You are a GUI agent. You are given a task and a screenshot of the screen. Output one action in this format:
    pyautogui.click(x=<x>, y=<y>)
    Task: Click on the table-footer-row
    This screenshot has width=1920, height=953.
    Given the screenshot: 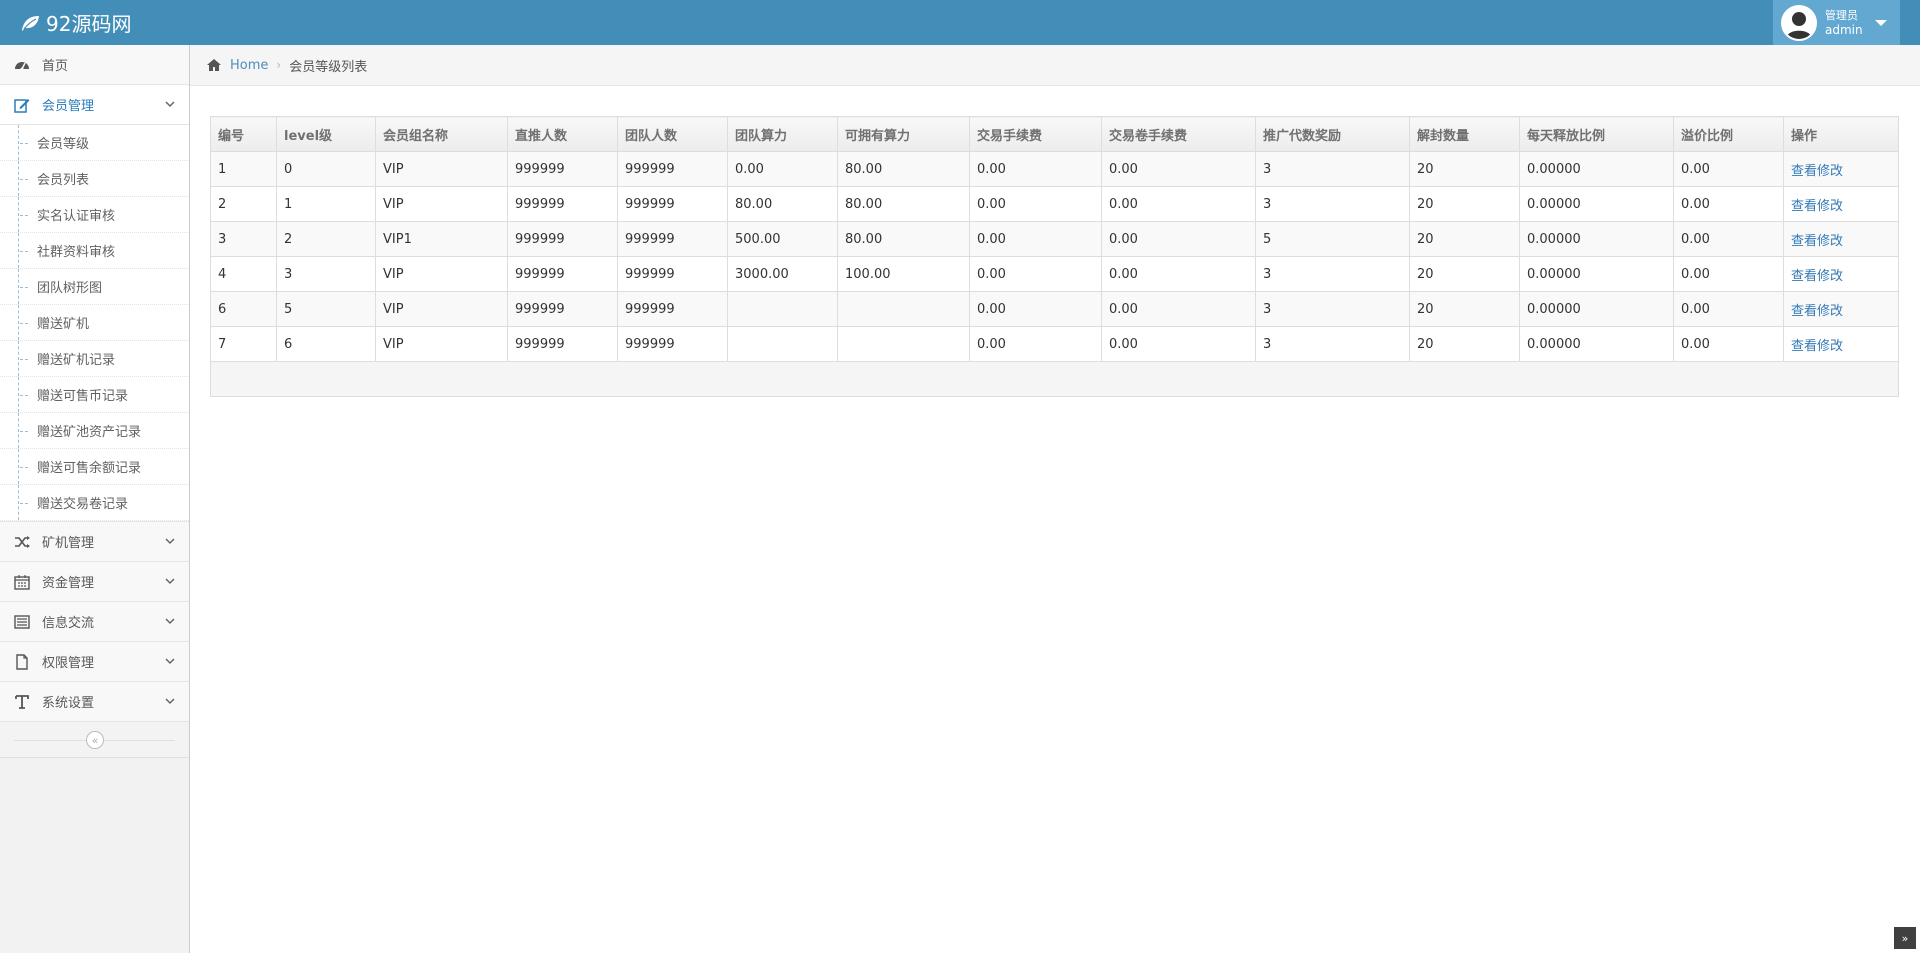 What is the action you would take?
    pyautogui.click(x=1054, y=379)
    